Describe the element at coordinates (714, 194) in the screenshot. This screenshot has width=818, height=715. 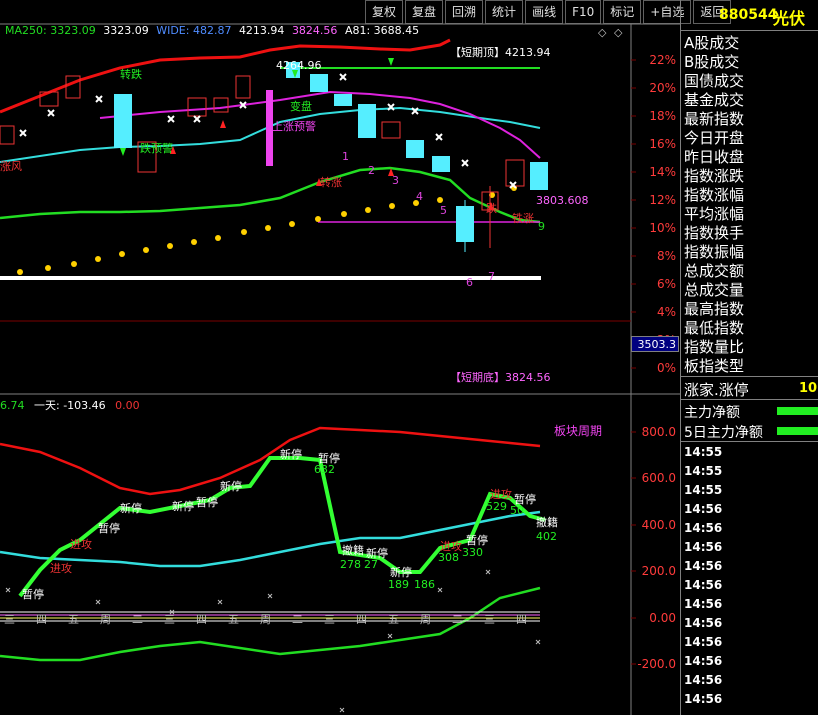
I see `metric-item: 指数涨幅` at that location.